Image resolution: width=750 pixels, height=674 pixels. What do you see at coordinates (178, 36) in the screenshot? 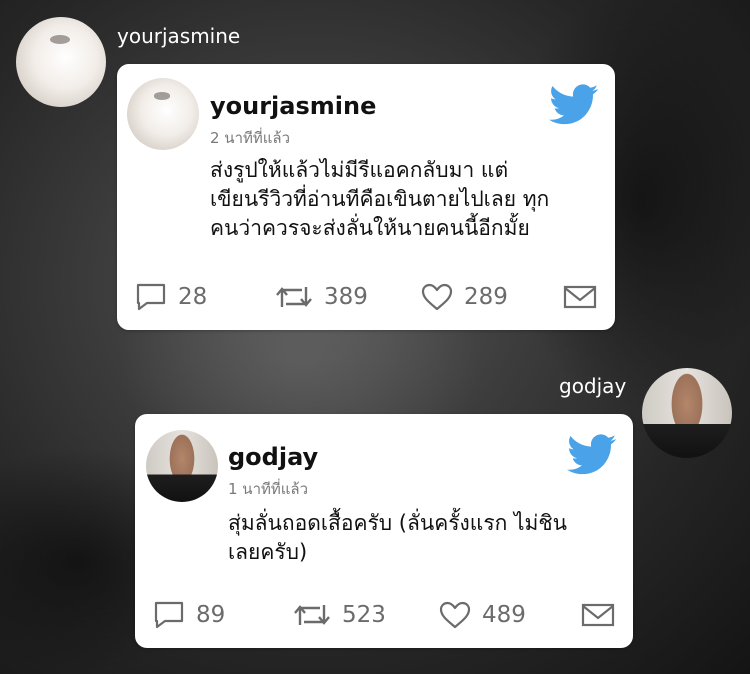
I see `outer-username-yourjasmine: yourjasmine` at bounding box center [178, 36].